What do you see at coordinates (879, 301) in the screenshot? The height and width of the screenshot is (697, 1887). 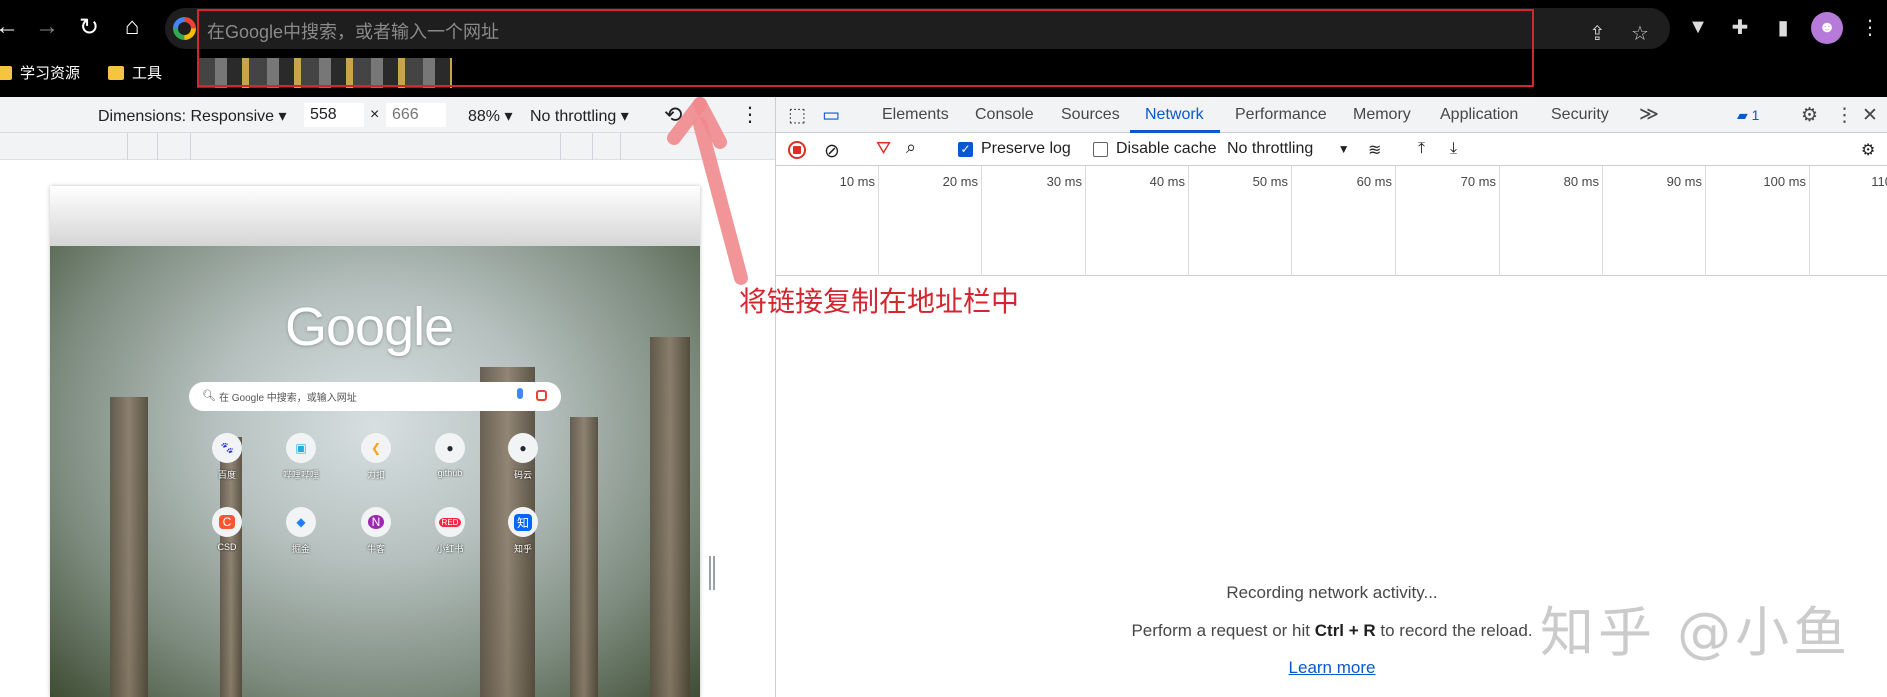 I see `annotation-text: 将链接复制在地址栏中` at bounding box center [879, 301].